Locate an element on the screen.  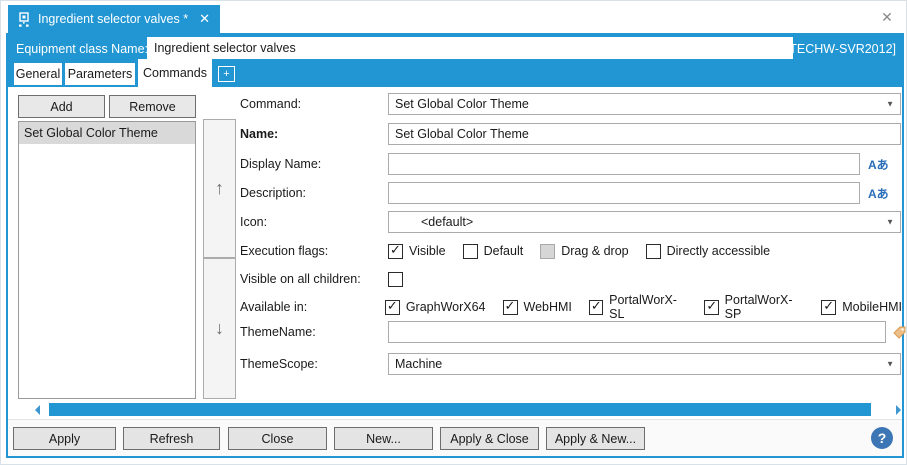
visible-on-all-children-label: Visible on all children: is located at coordinates (300, 279).